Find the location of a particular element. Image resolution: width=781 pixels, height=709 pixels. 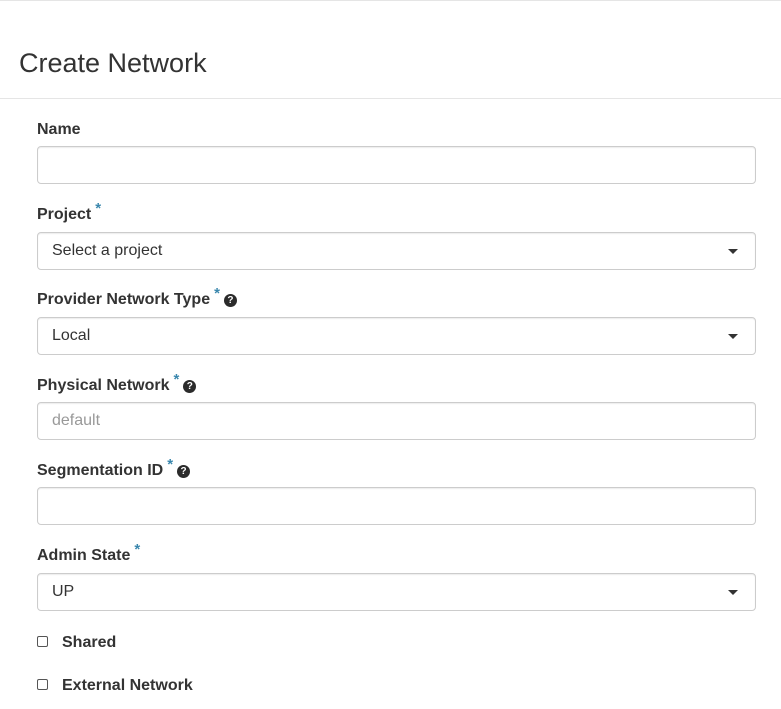

physical-network-input: default is located at coordinates (396, 421).